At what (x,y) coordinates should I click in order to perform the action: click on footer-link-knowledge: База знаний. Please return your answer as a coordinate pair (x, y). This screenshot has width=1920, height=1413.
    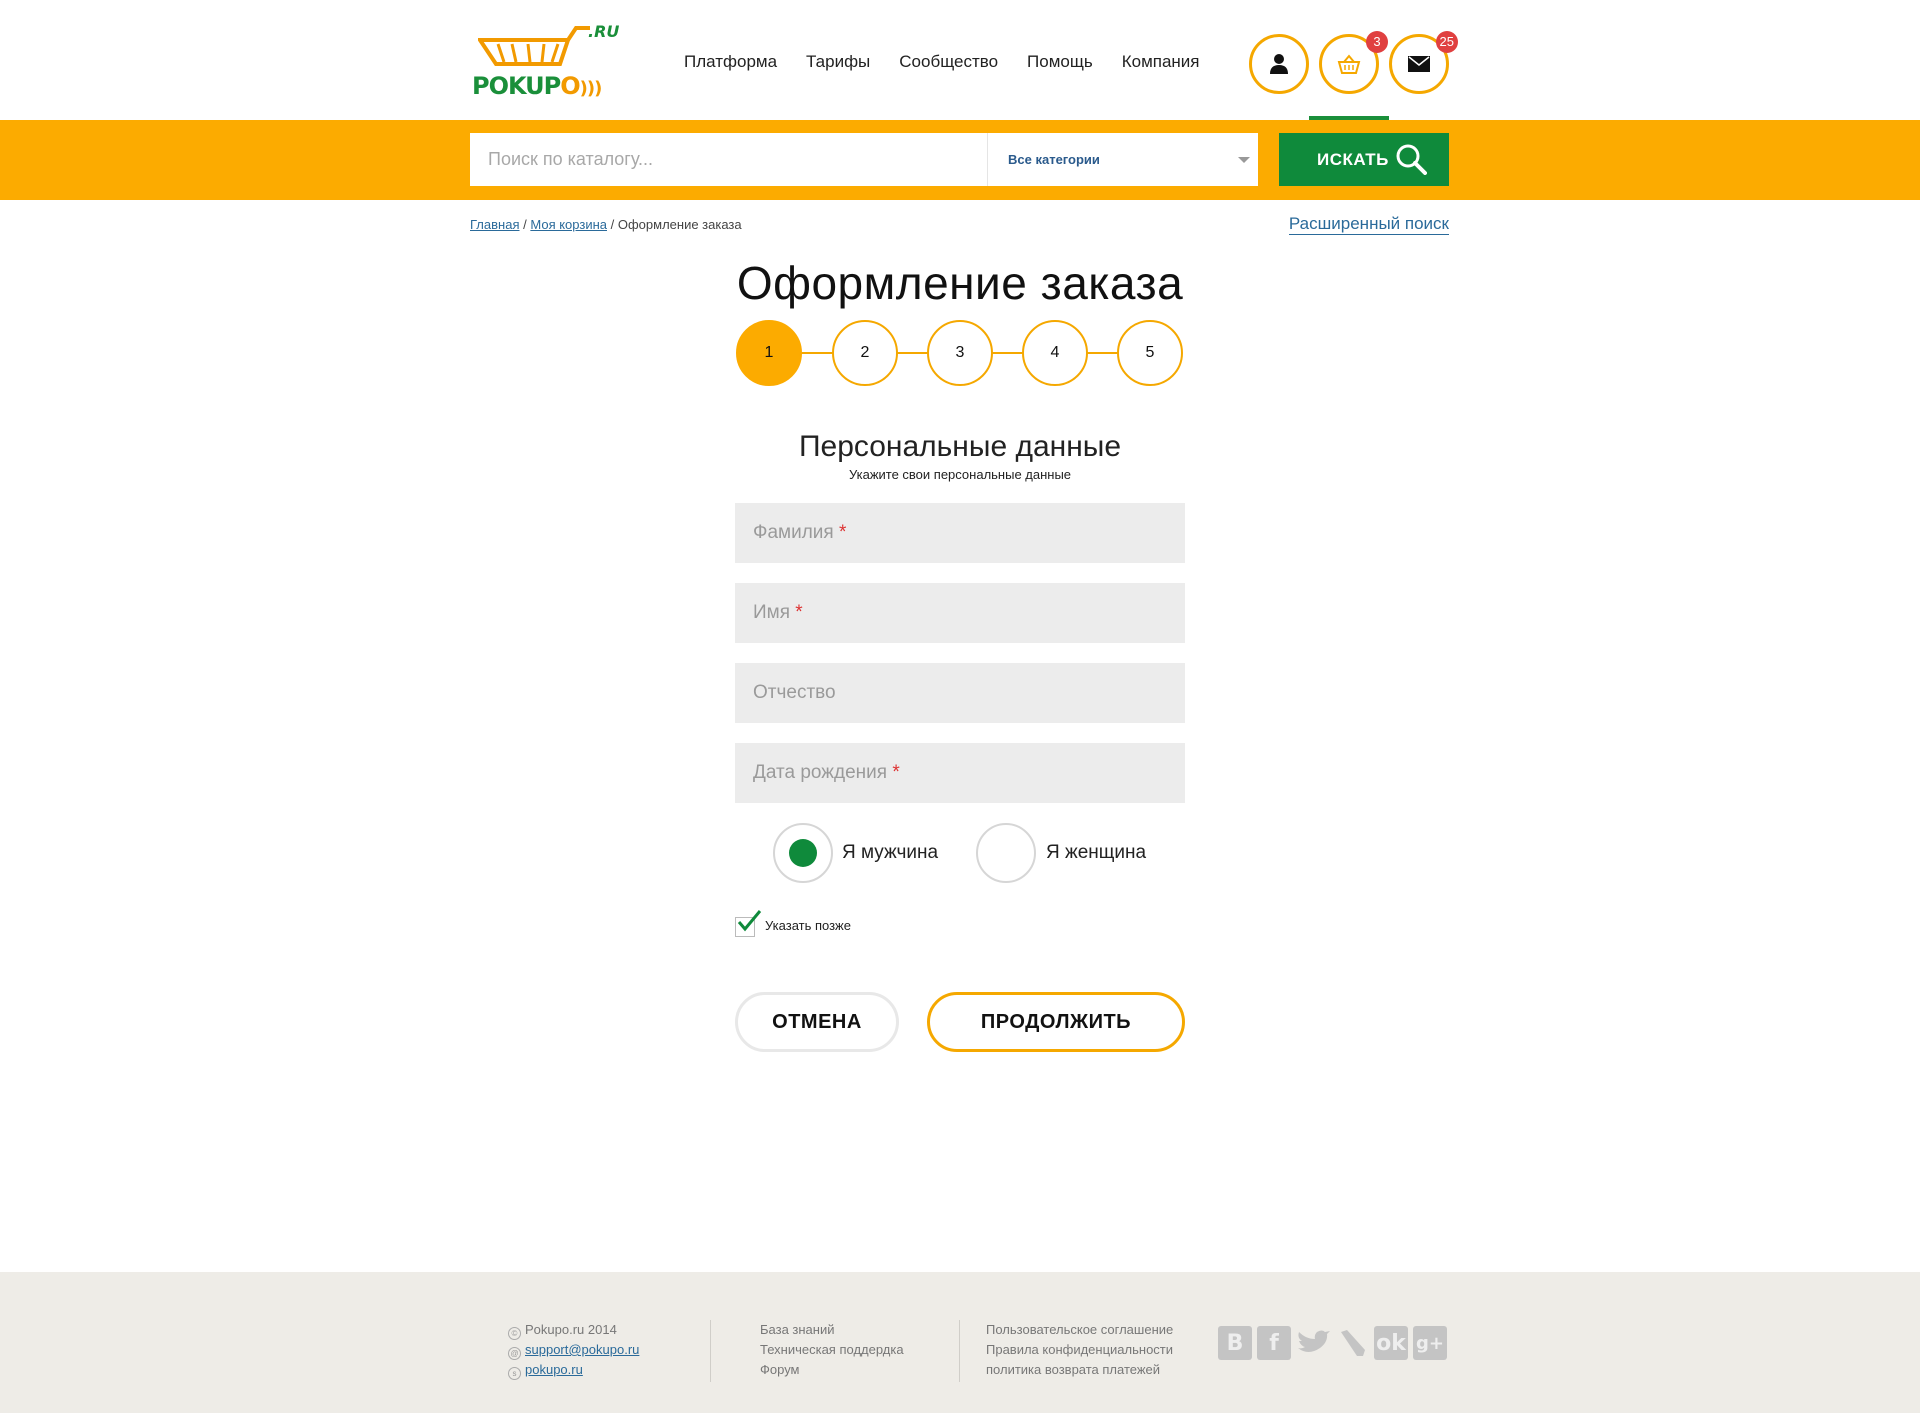
    Looking at the image, I should click on (832, 1330).